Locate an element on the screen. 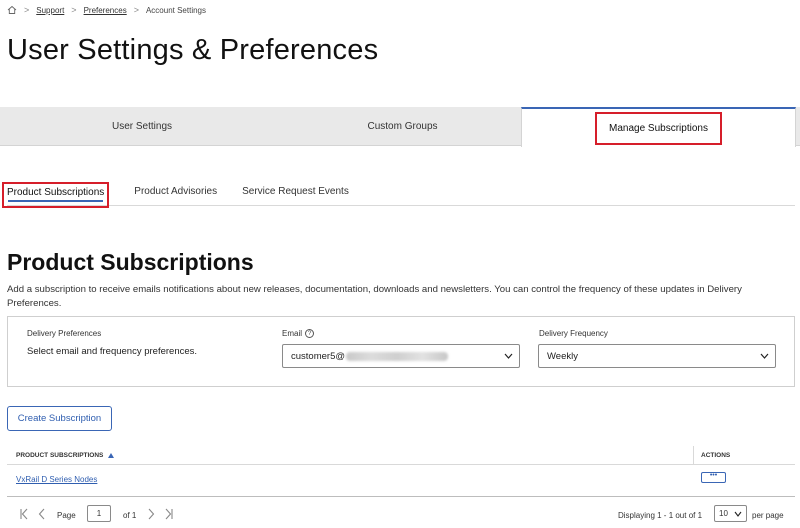 The width and height of the screenshot is (800, 528). tab-user-settings: User Settings is located at coordinates (142, 126).